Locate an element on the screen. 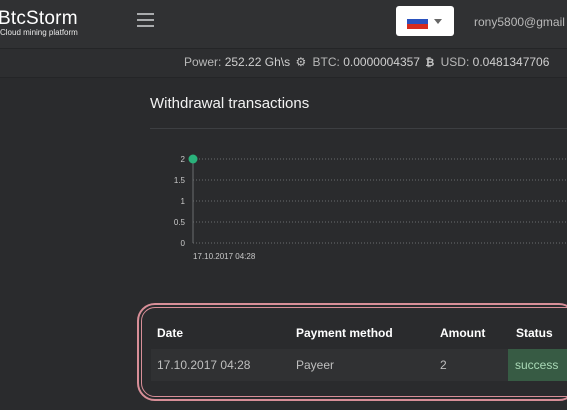  cell-payment-method: Payeer is located at coordinates (315, 365).